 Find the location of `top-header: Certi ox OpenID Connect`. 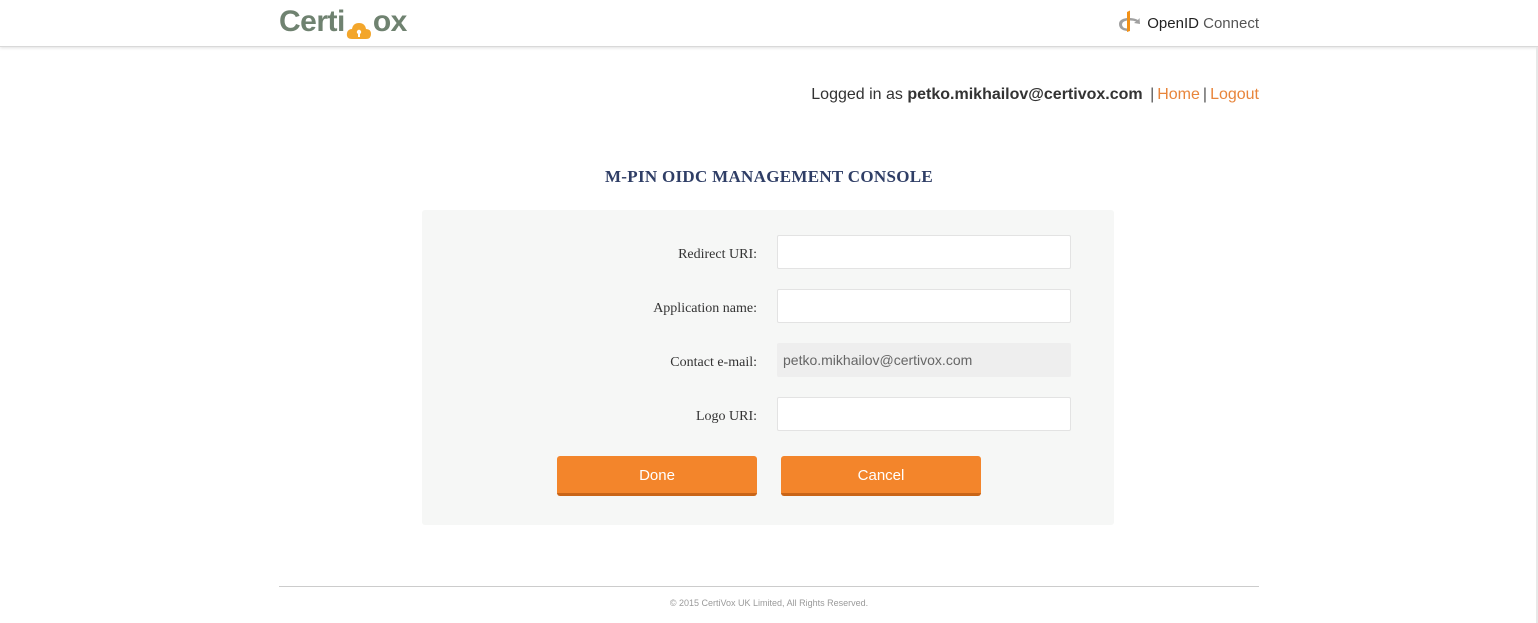

top-header: Certi ox OpenID Connect is located at coordinates (769, 23).